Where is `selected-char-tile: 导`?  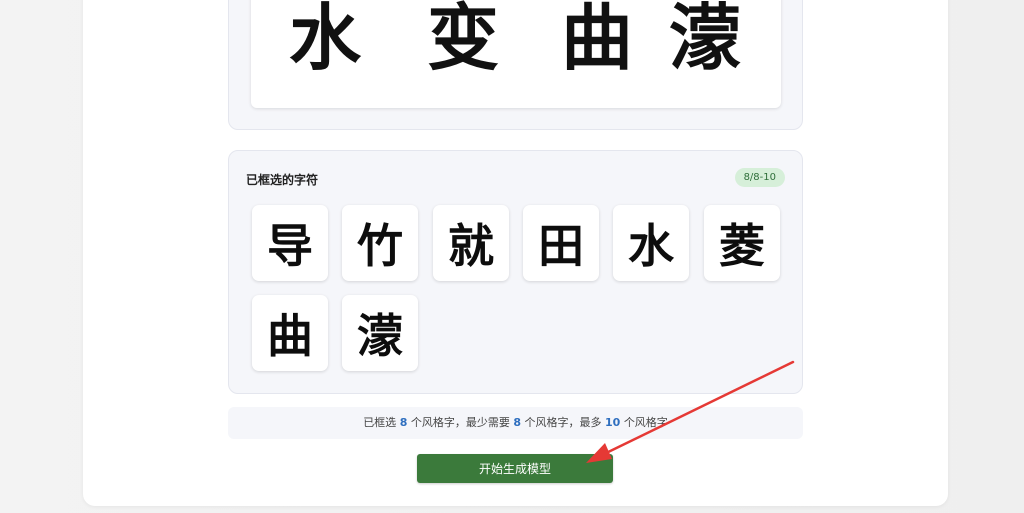
selected-char-tile: 导 is located at coordinates (290, 243).